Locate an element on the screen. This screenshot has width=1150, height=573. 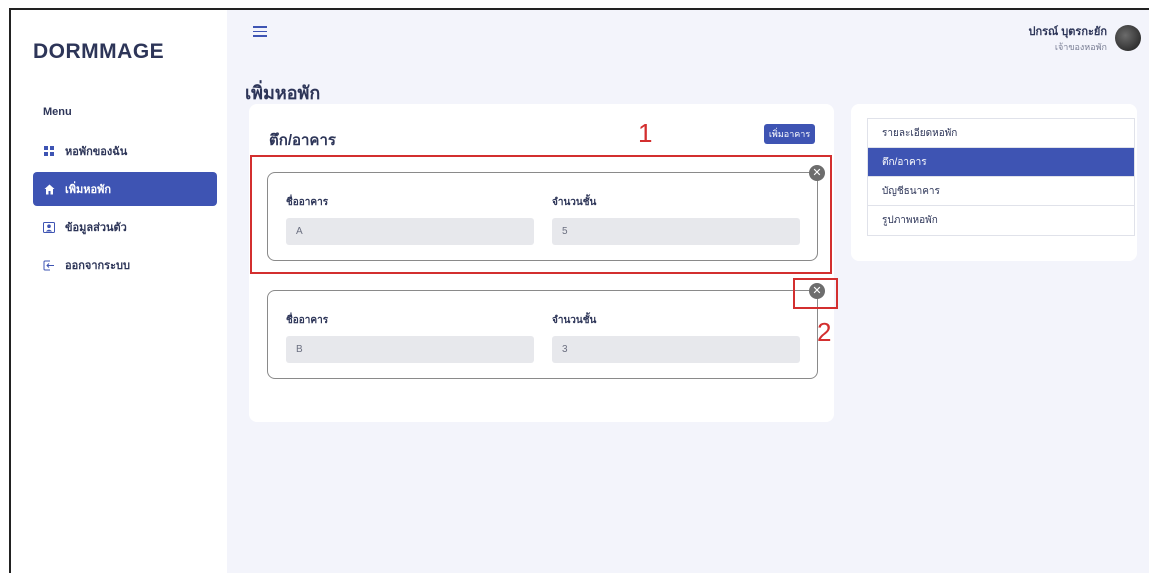
add-building-button: เพิ่มอาคาร is located at coordinates (789, 134).